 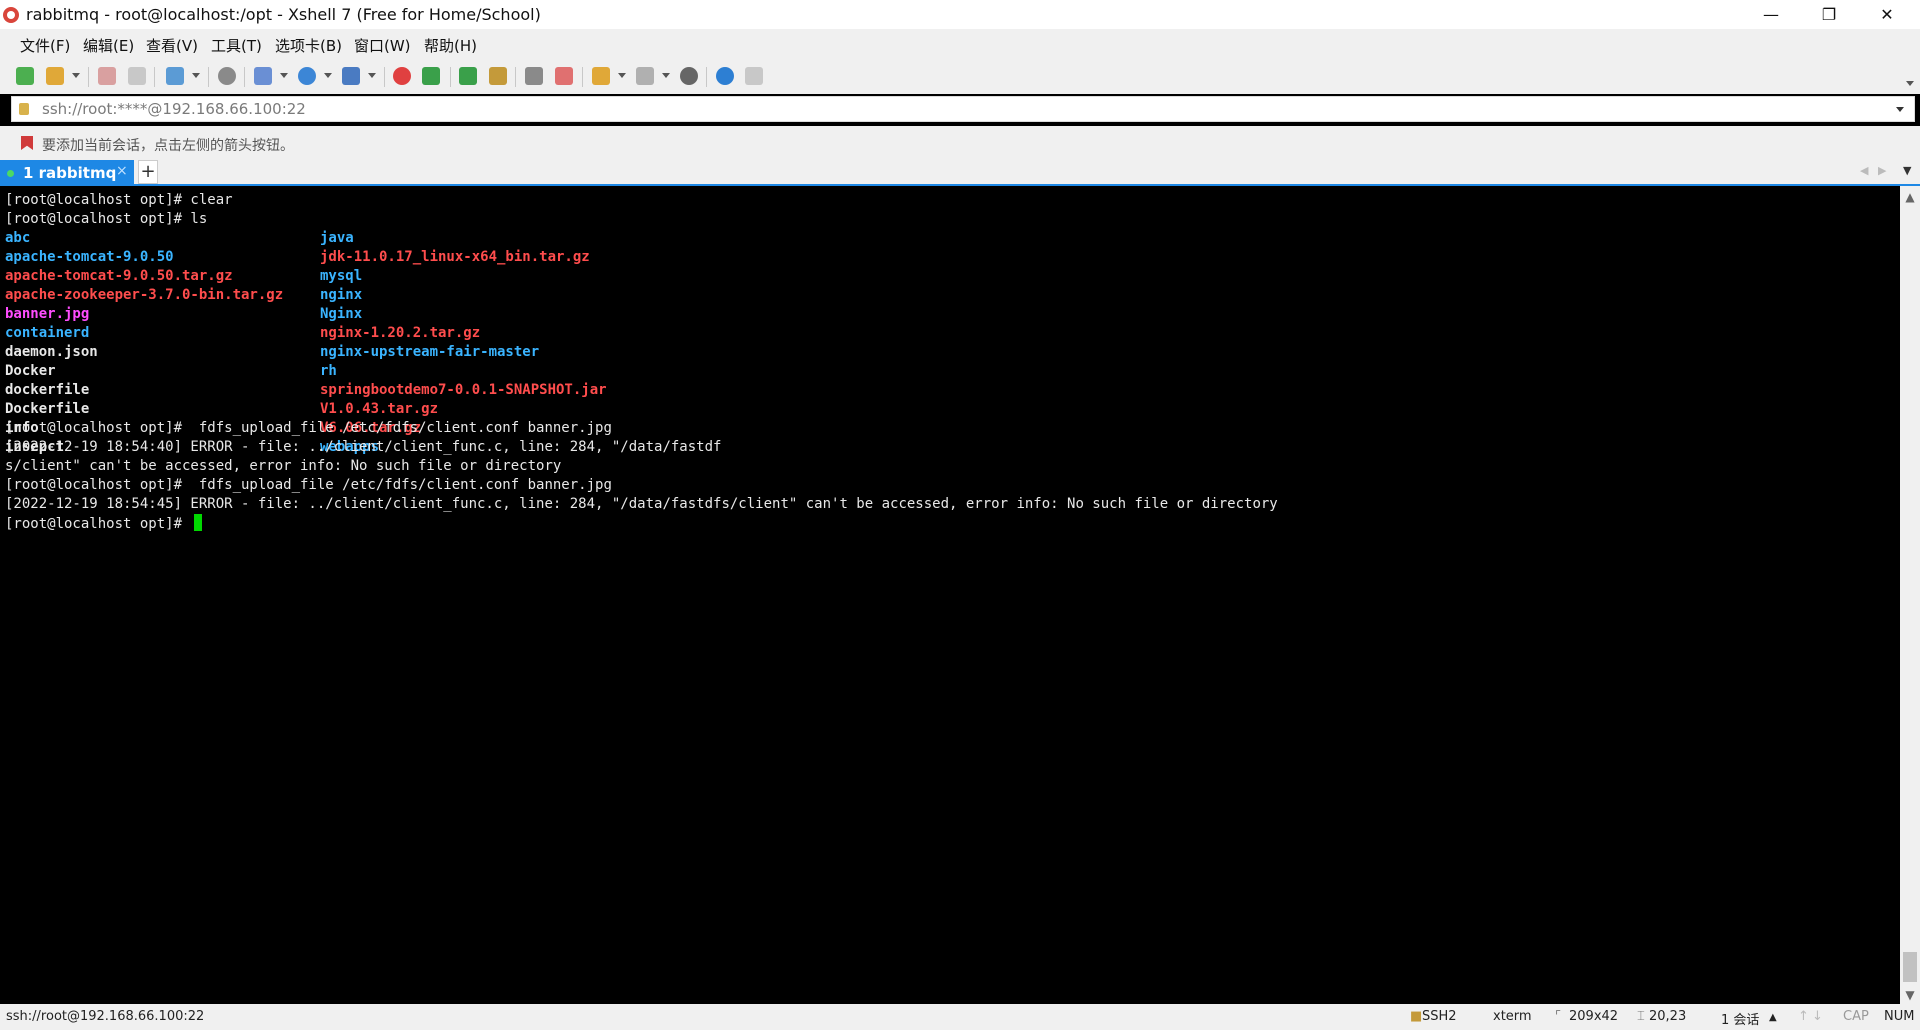 What do you see at coordinates (148, 172) in the screenshot?
I see `new-tab-button: +` at bounding box center [148, 172].